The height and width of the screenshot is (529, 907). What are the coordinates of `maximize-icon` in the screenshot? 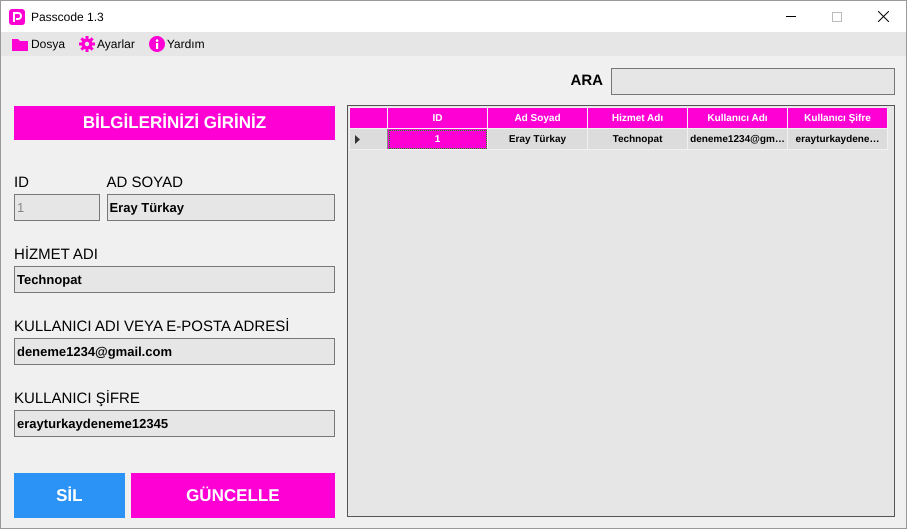 It's located at (837, 17).